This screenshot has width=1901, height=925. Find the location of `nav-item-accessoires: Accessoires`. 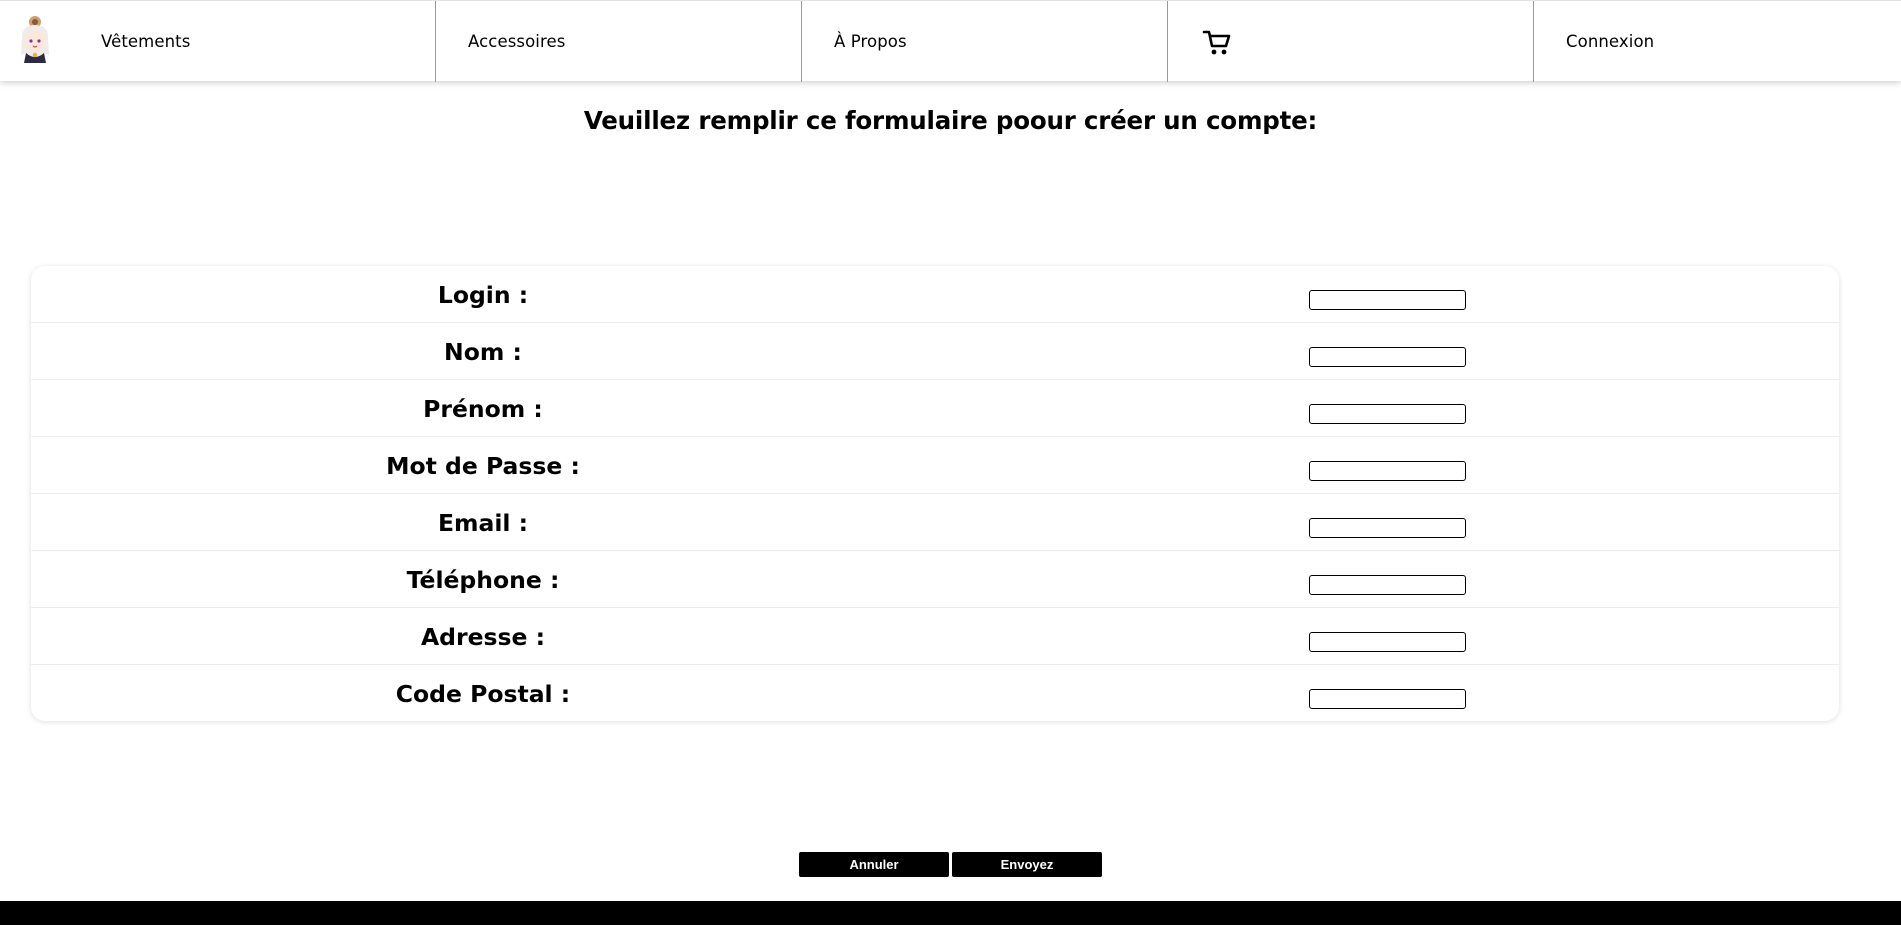

nav-item-accessoires: Accessoires is located at coordinates (619, 41).